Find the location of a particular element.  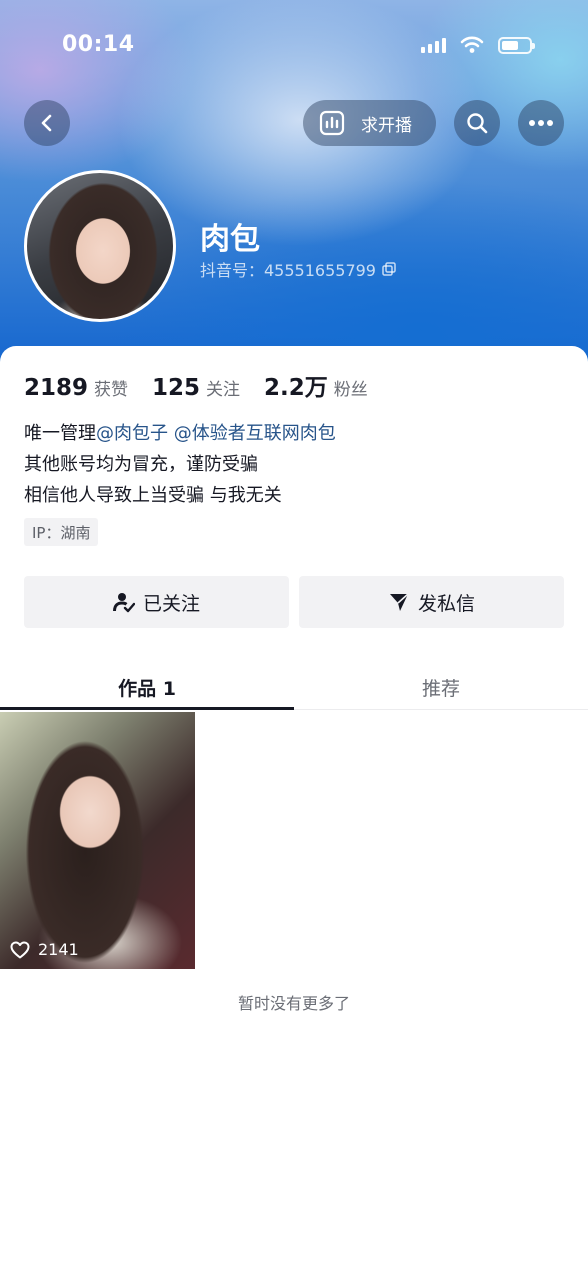

bio-text: 唯一管理 is located at coordinates (60, 433).